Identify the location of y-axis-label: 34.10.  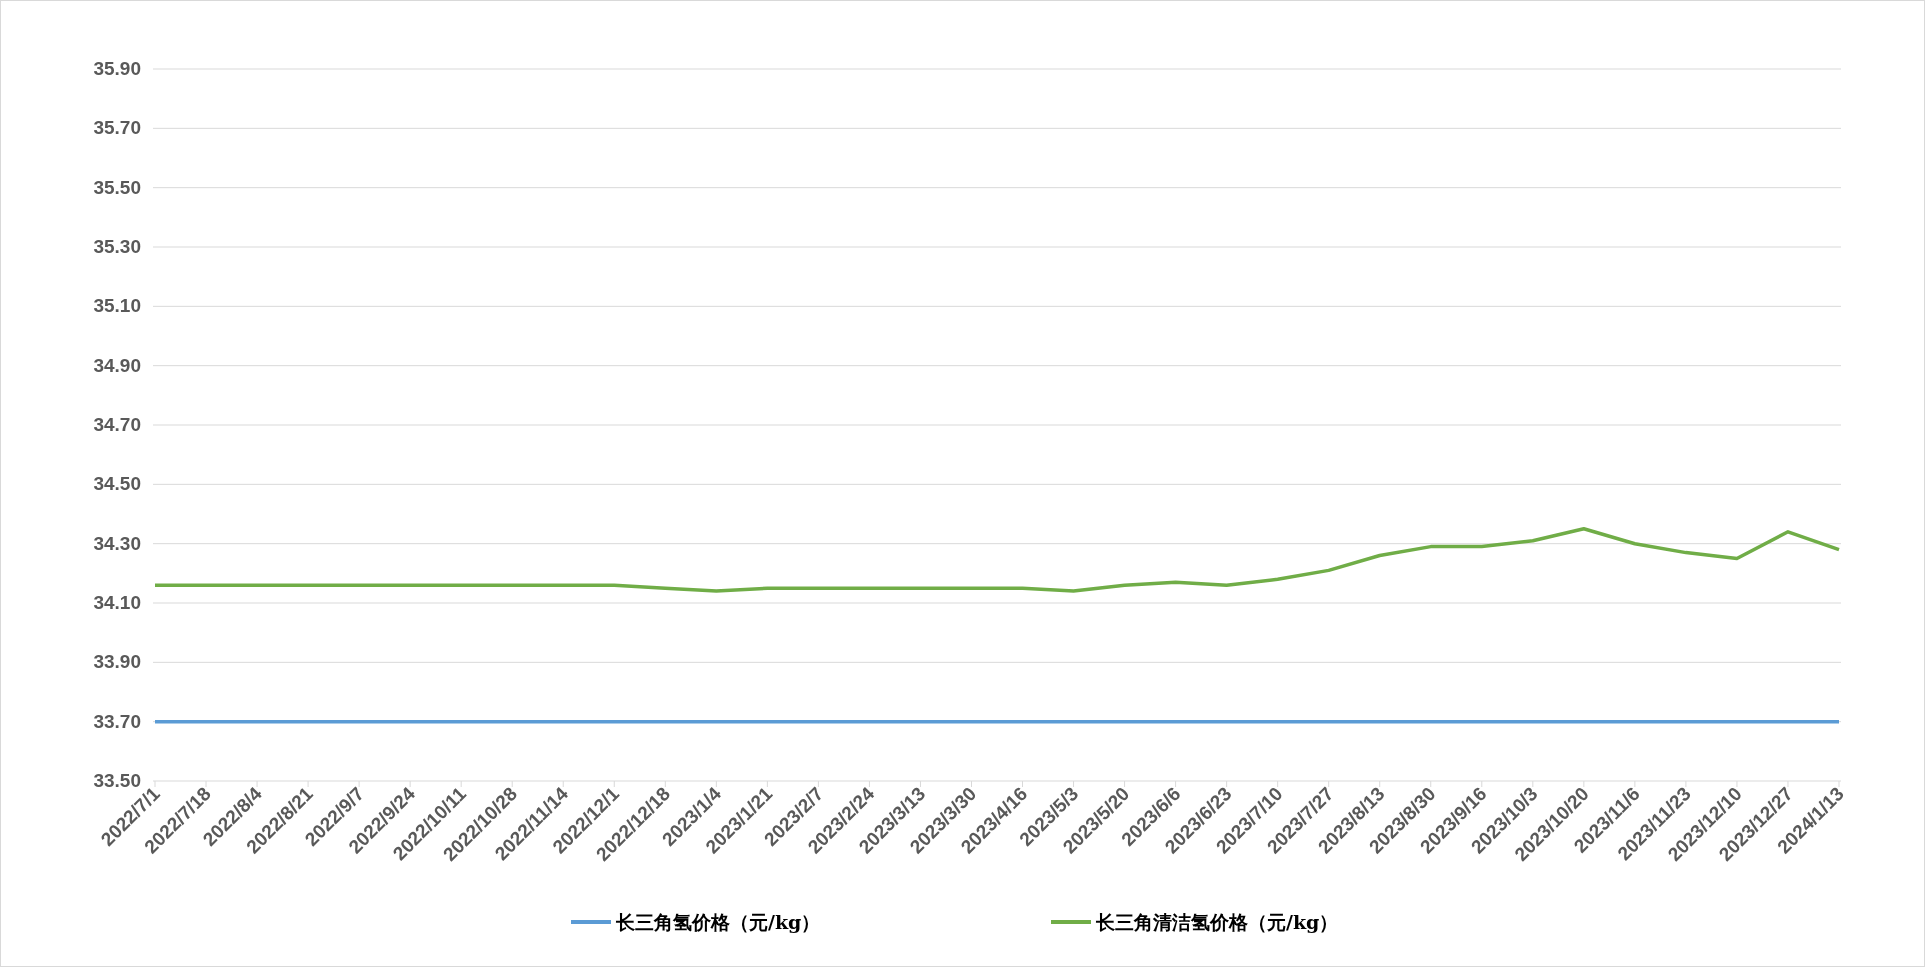
(117, 602).